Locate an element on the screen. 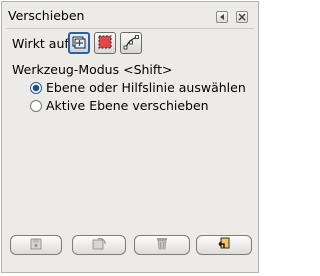 The width and height of the screenshot is (320, 276). affect-selection-button is located at coordinates (105, 43).